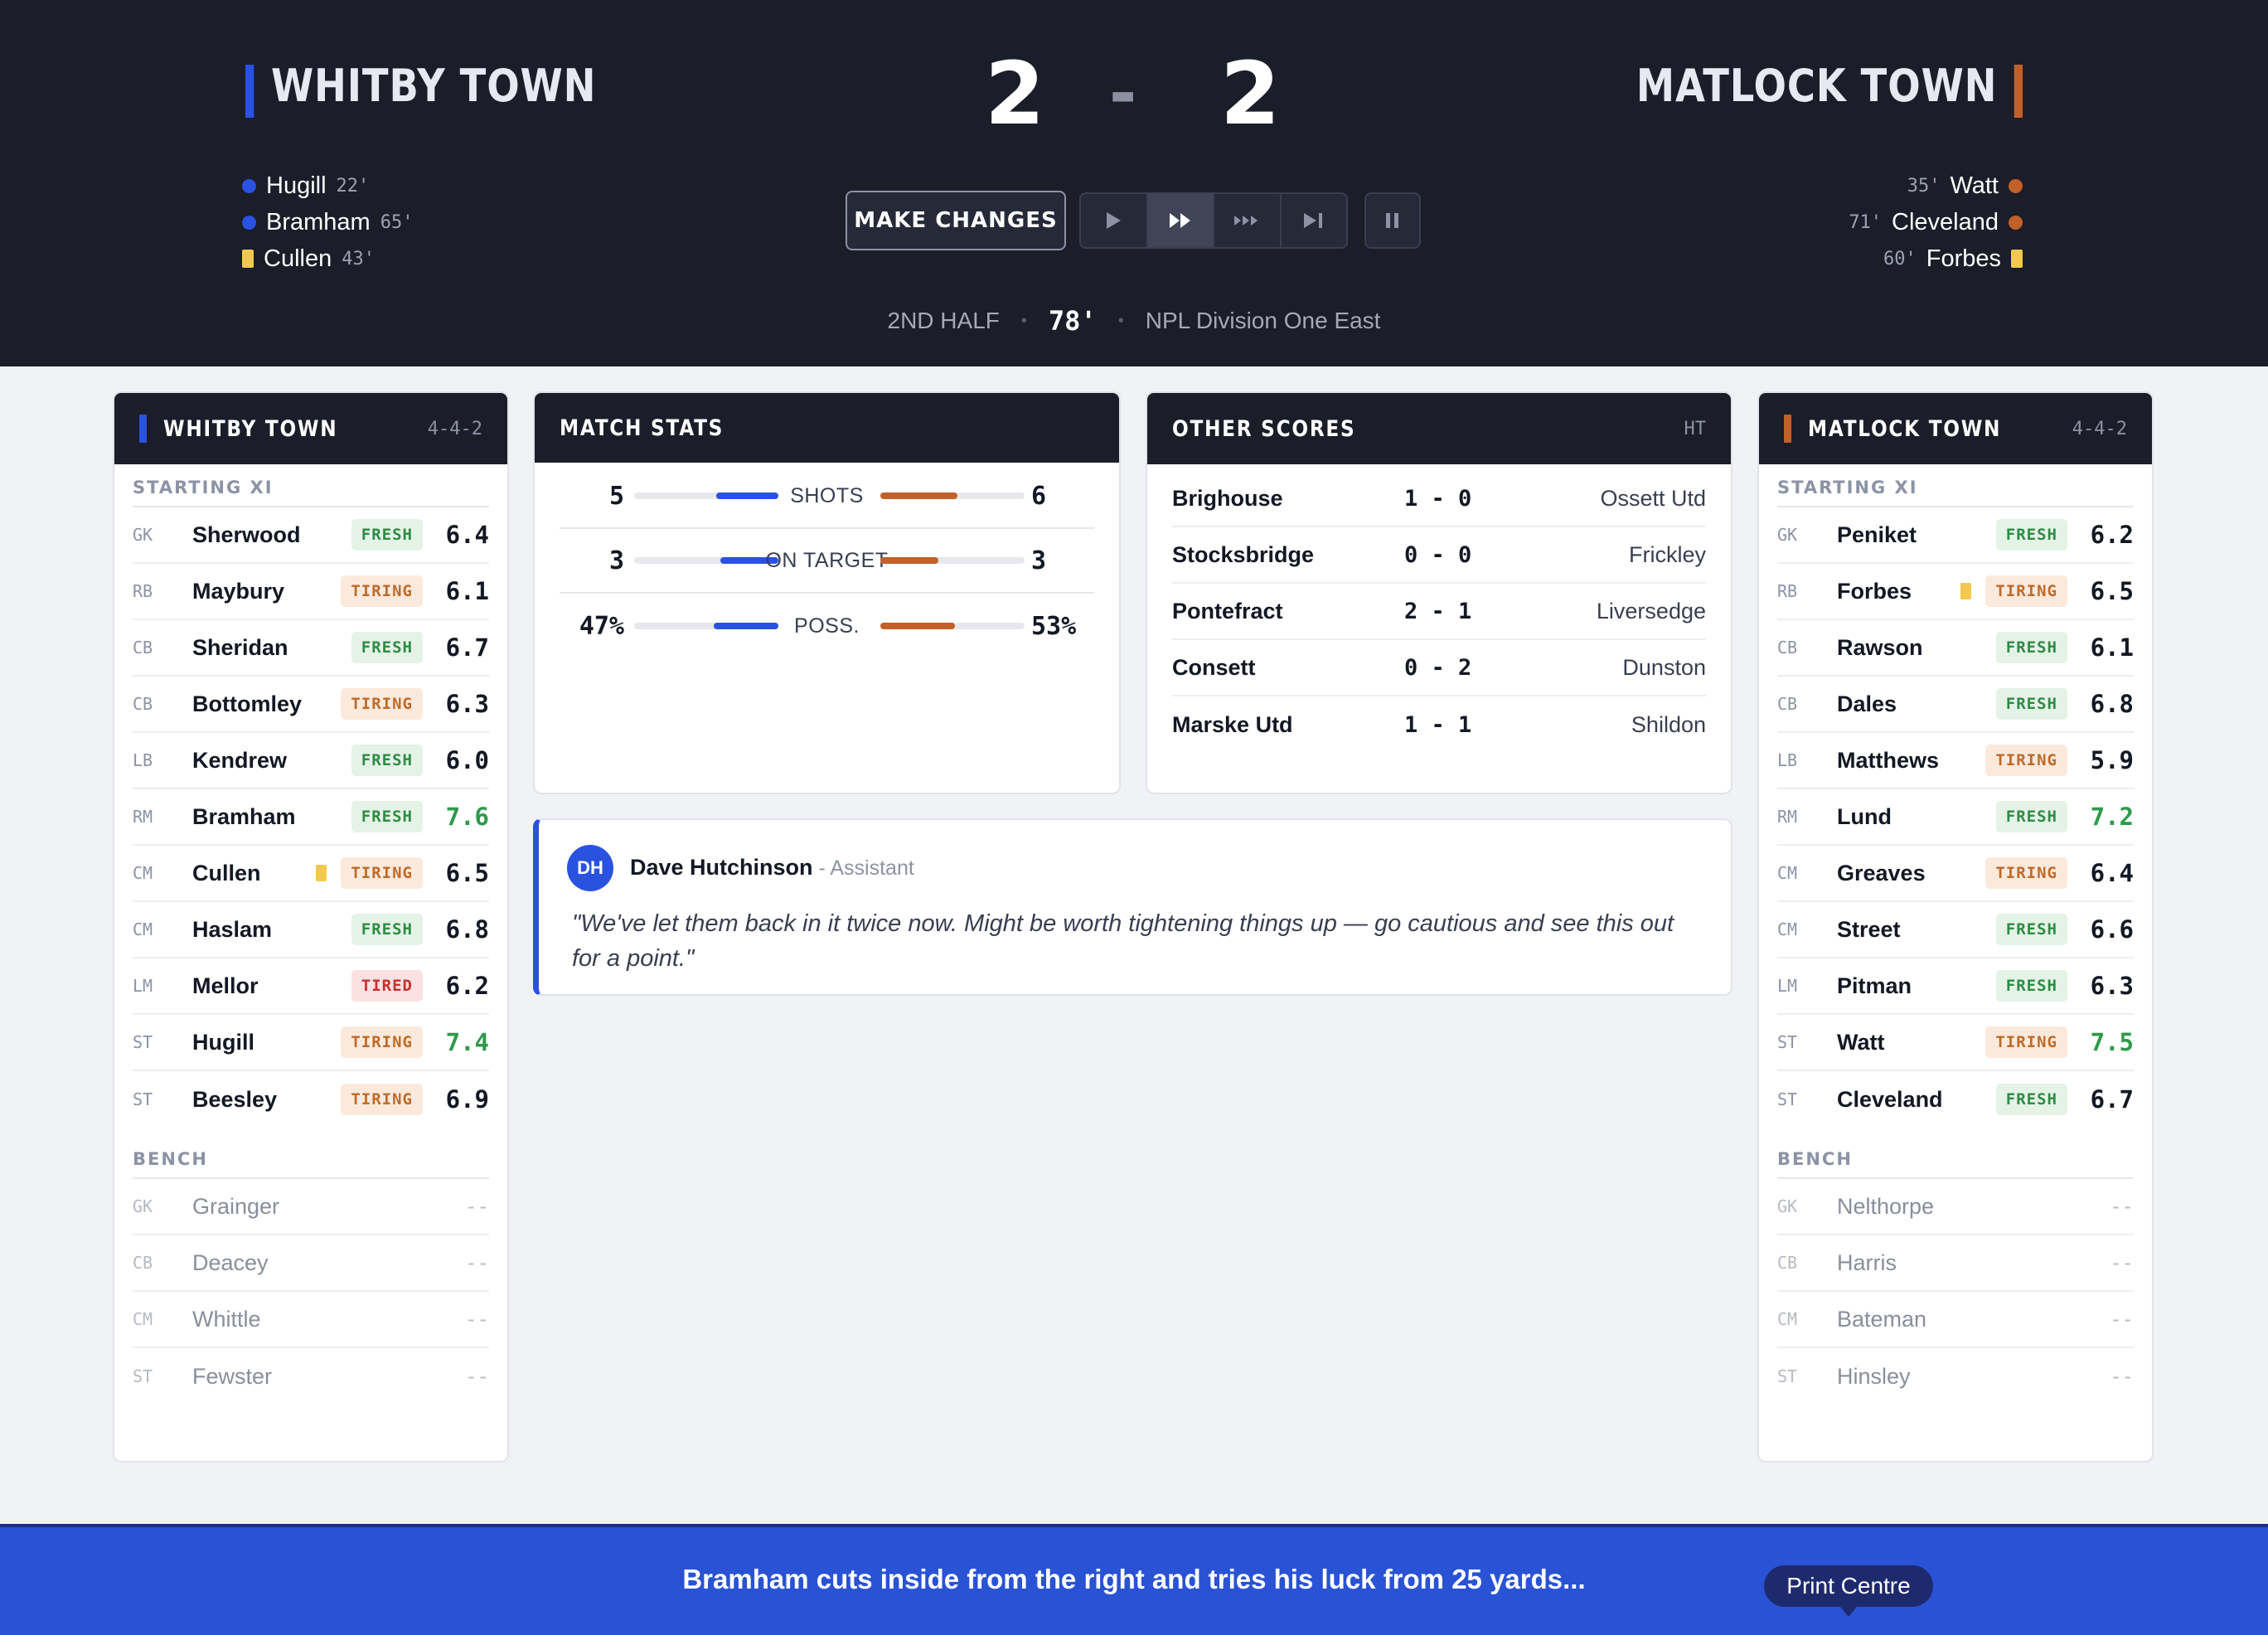 This screenshot has height=1635, width=2268. Describe the element at coordinates (1314, 221) in the screenshot. I see `skip-to-end-button` at that location.